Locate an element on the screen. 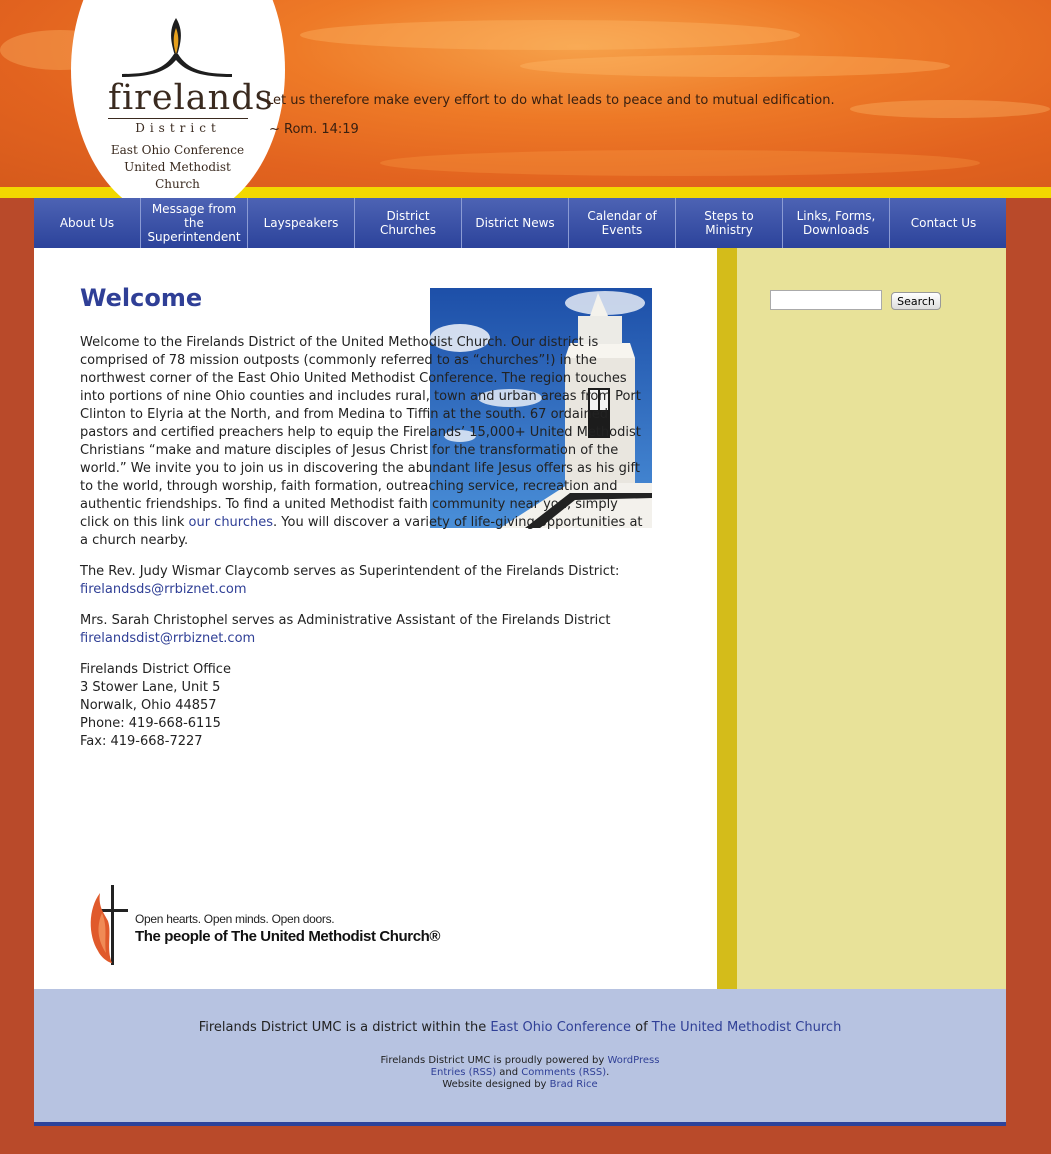  page-title: Welcome is located at coordinates (141, 298).